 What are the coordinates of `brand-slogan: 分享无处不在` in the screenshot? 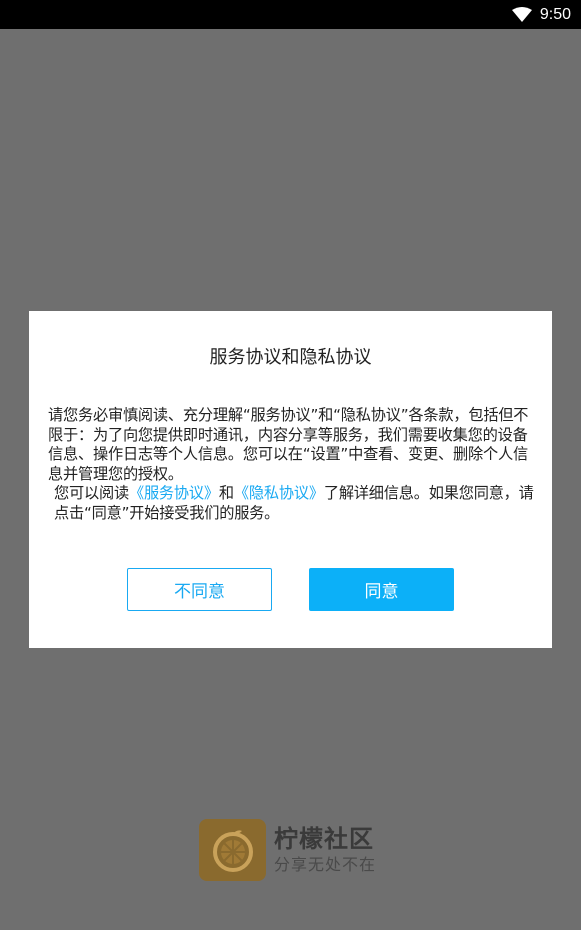 It's located at (325, 864).